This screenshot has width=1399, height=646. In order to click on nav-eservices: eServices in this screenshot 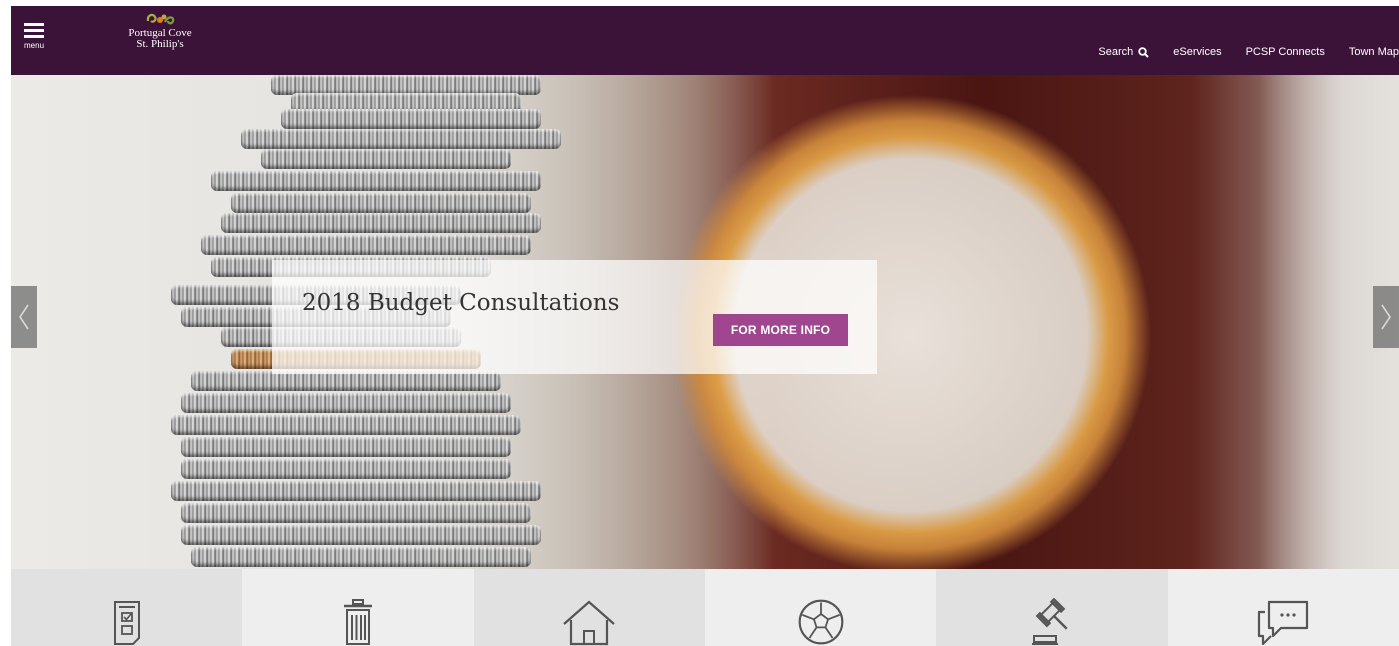, I will do `click(1197, 52)`.